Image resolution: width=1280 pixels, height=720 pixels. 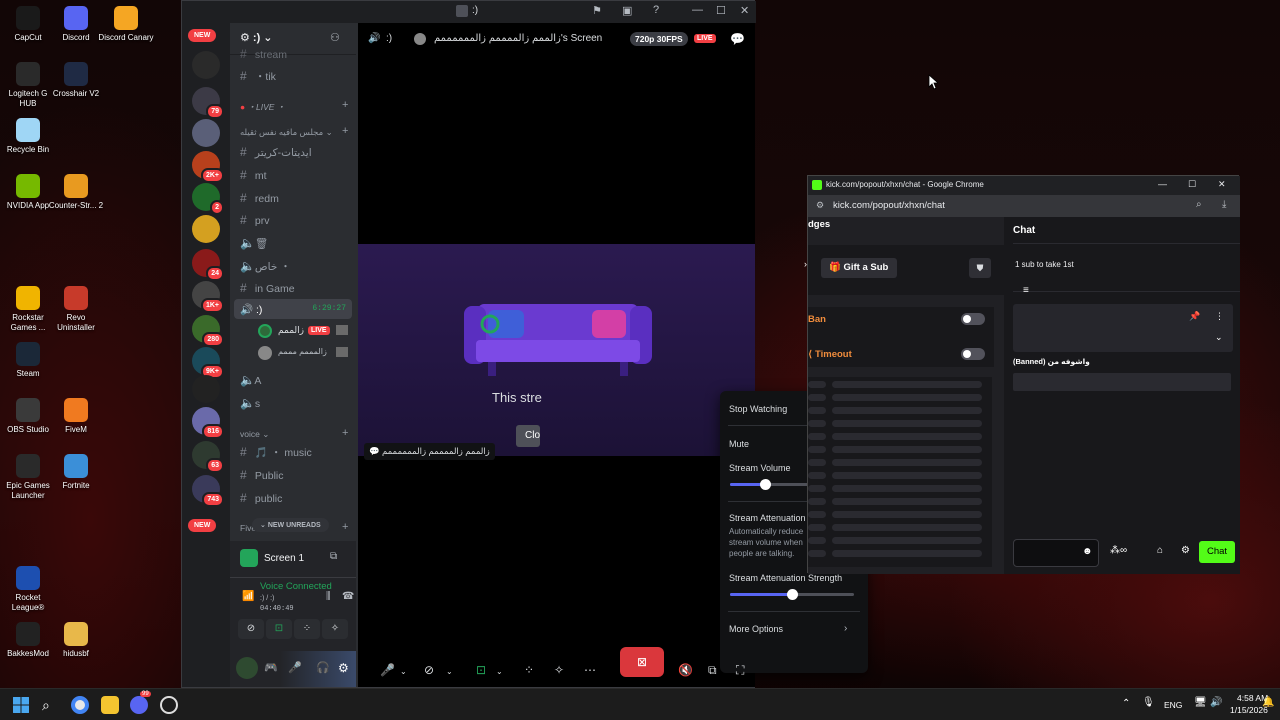 I want to click on inbox-flag-icon: ⚑, so click(x=597, y=10).